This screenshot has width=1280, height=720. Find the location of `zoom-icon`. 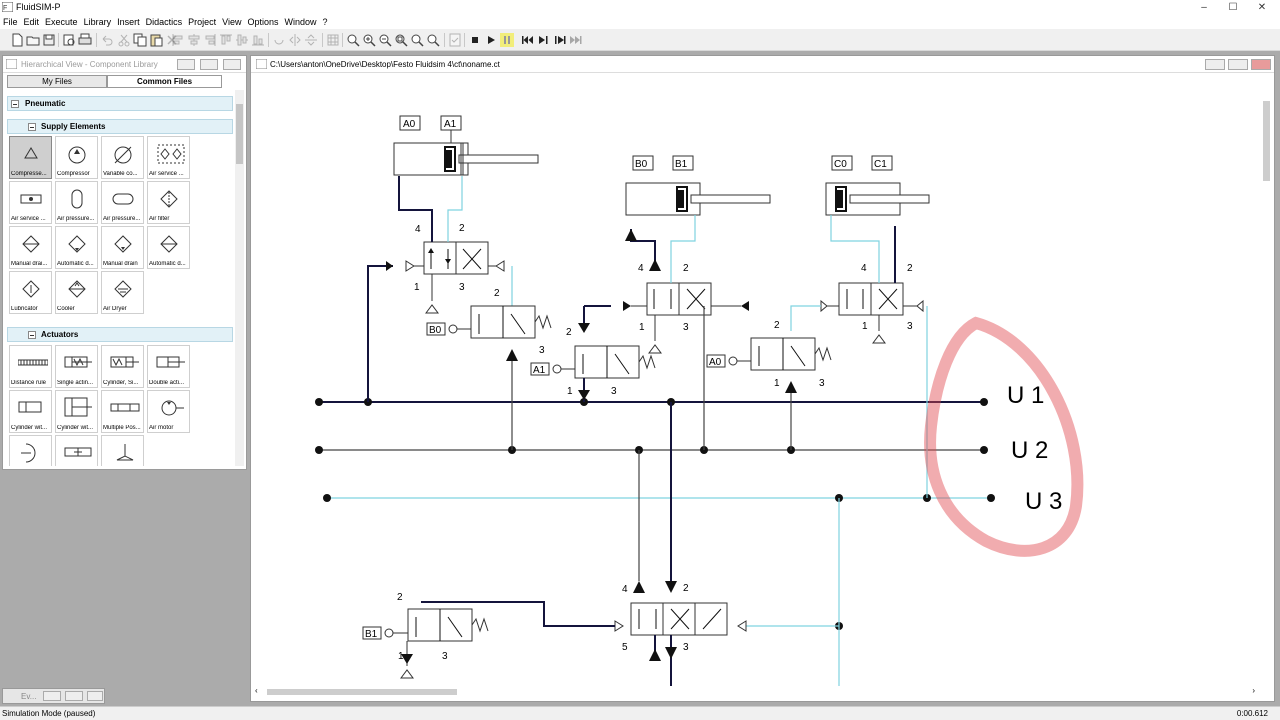

zoom-icon is located at coordinates (353, 40).